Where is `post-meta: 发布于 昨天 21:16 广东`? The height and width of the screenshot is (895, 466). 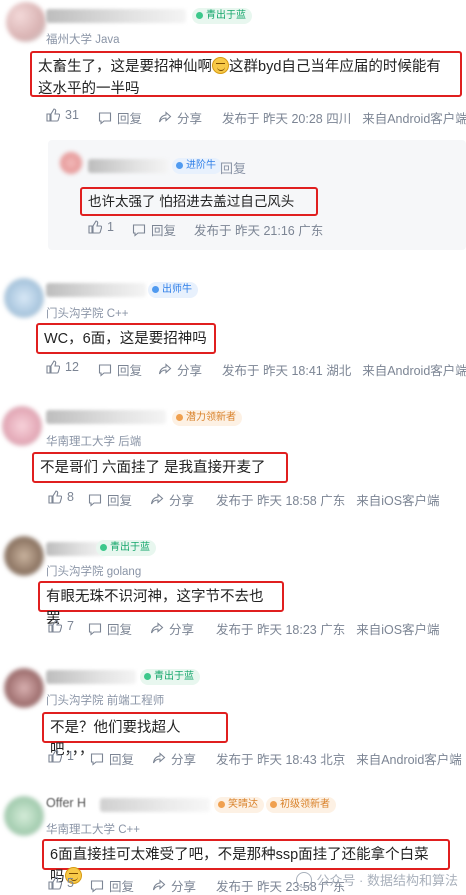 post-meta: 发布于 昨天 21:16 广东 is located at coordinates (258, 229).